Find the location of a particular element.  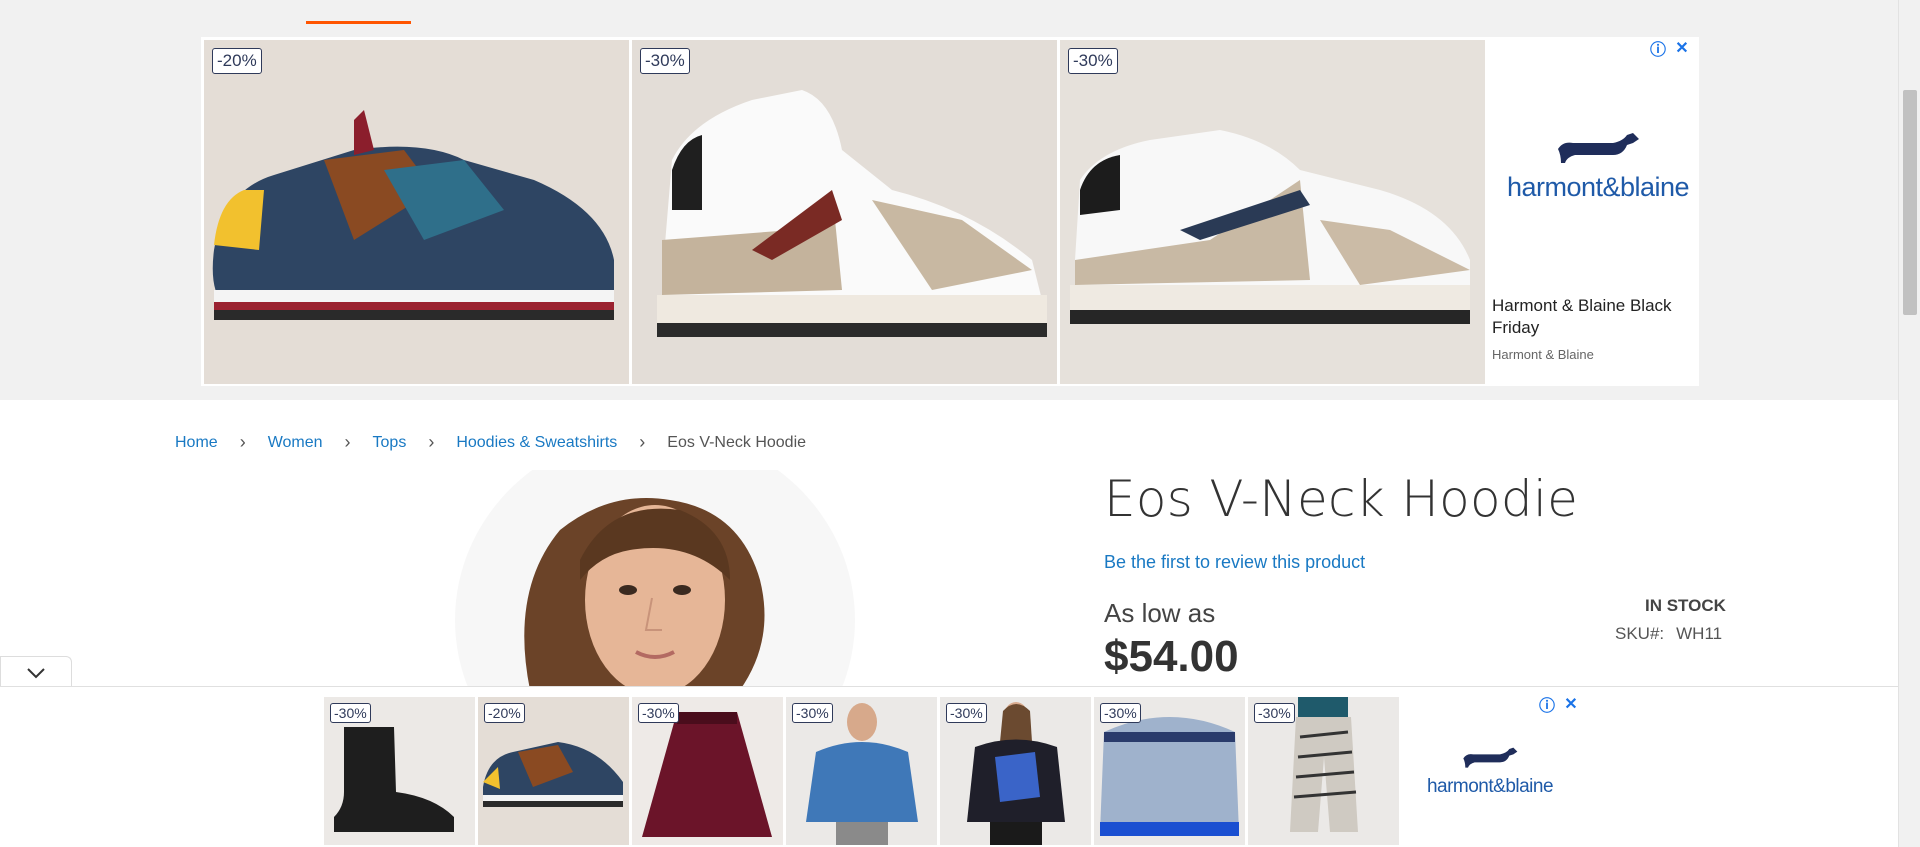

breadcrumb-current: Eos V-Neck Hoodie is located at coordinates (737, 442).